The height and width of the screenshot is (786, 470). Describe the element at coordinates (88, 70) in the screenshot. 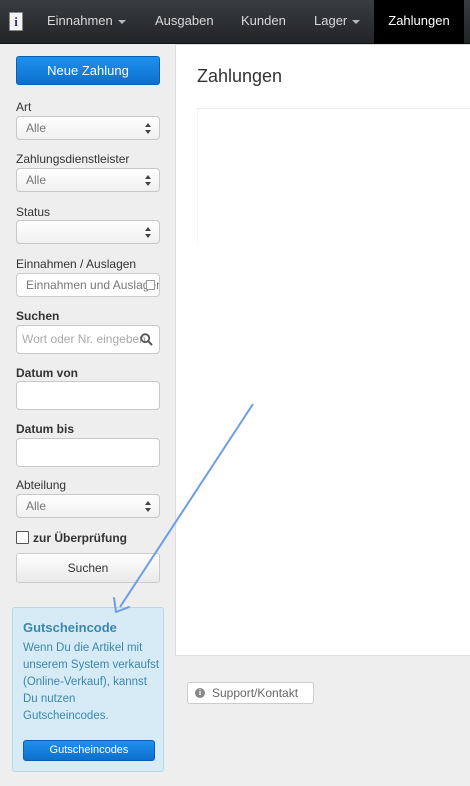

I see `new-payment-button: Neue Zahlung` at that location.